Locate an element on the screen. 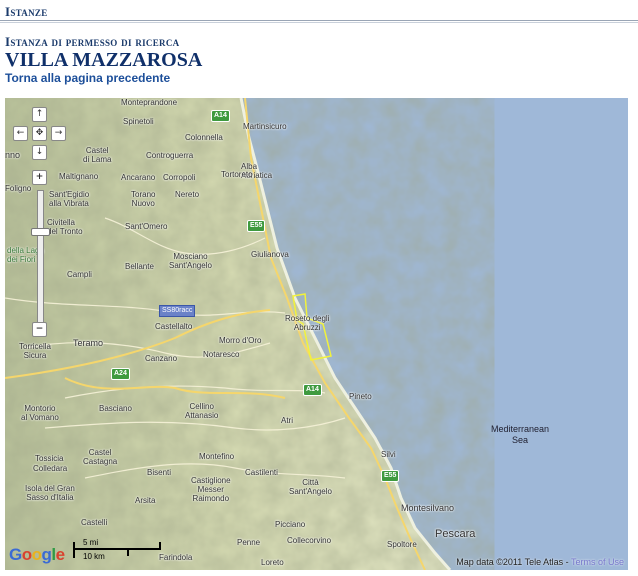 This screenshot has height=576, width=638. place-label: Arsita is located at coordinates (145, 500).